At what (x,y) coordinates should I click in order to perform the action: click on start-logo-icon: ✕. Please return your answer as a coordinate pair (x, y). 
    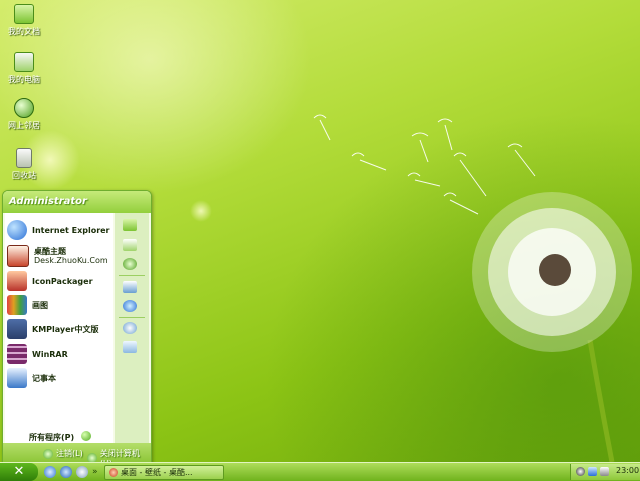
    Looking at the image, I should click on (19, 471).